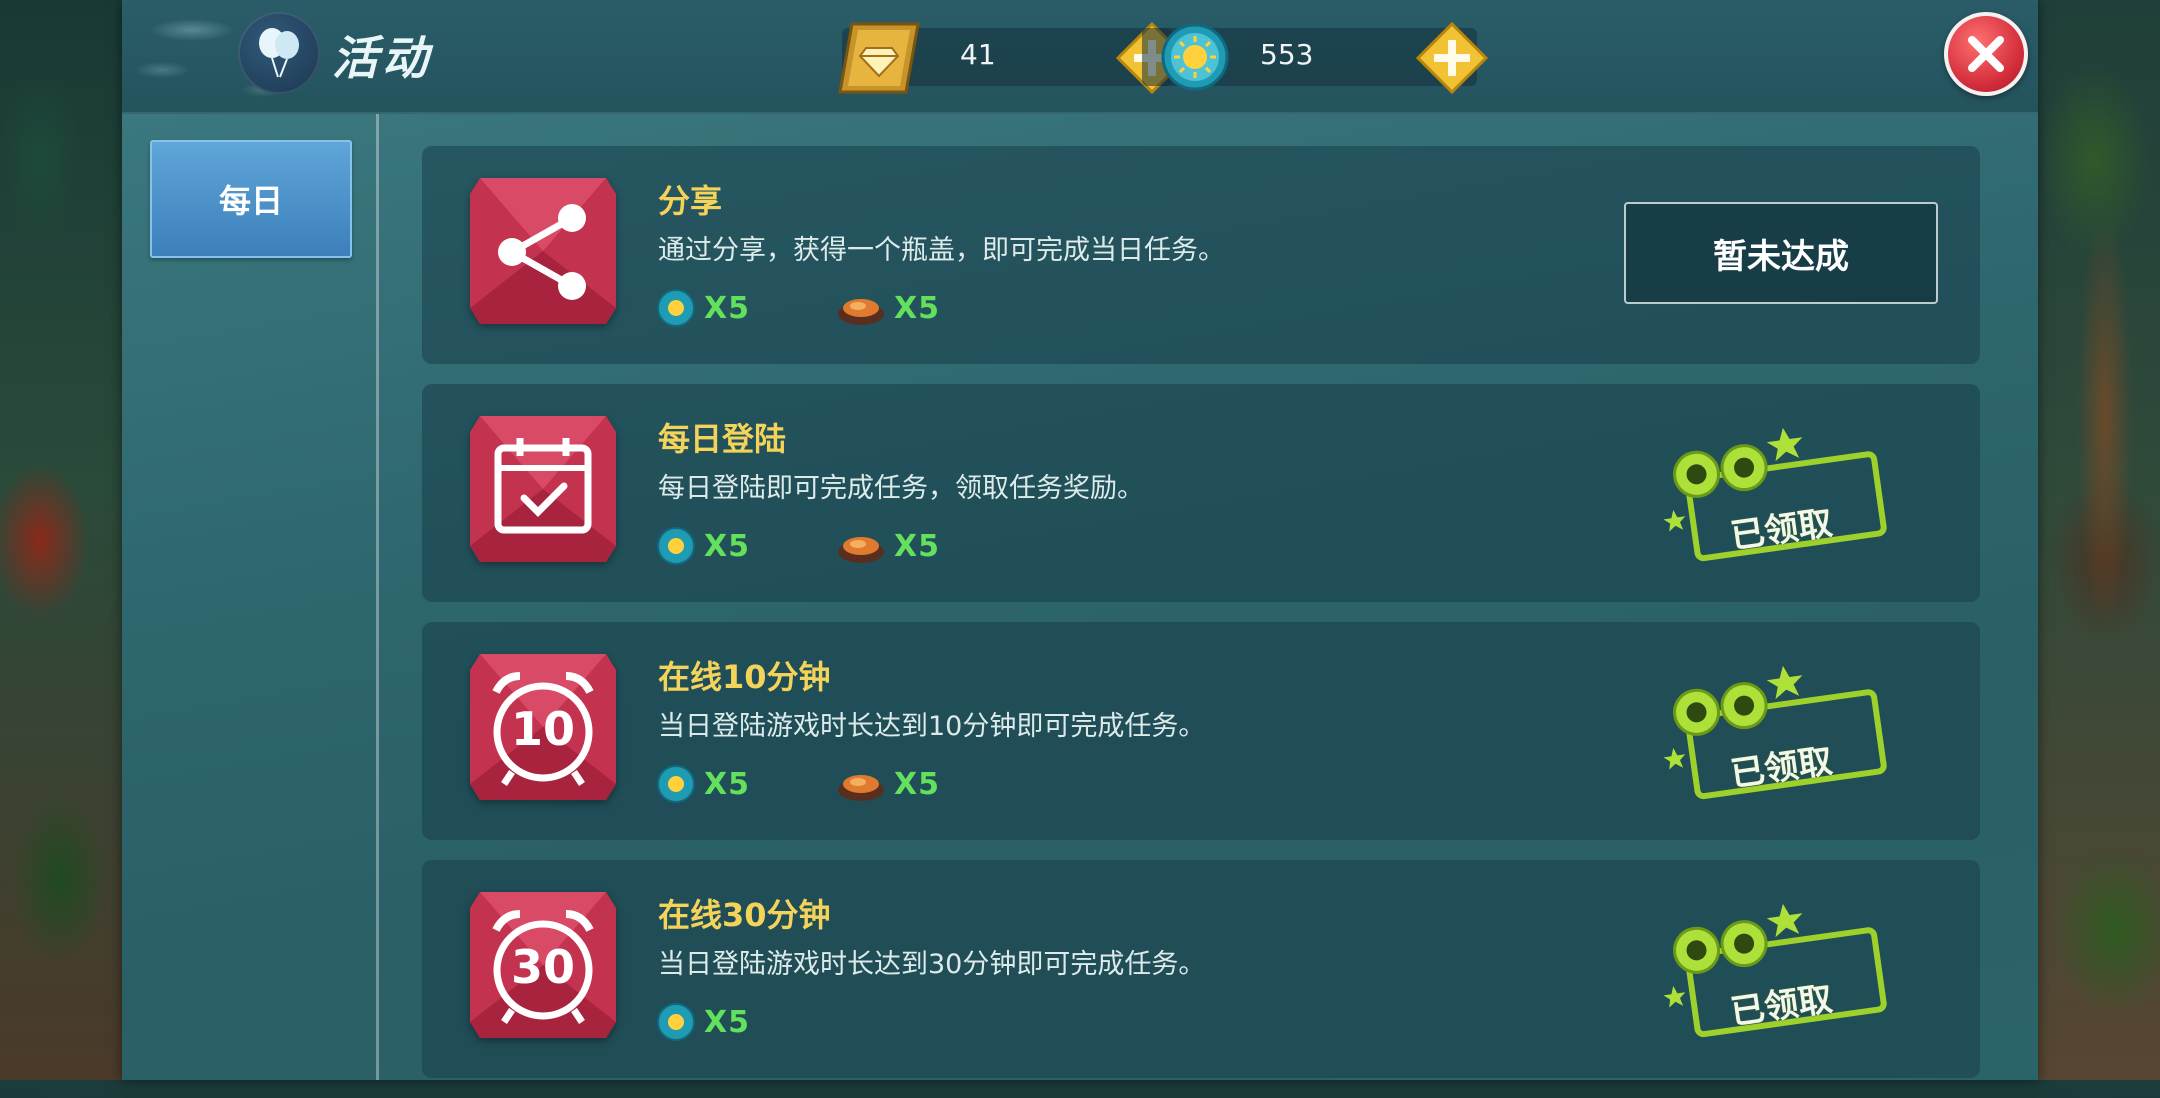 This screenshot has width=2160, height=1098. What do you see at coordinates (901, 488) in the screenshot?
I see `task-description: 每日登陆即可完成任务，领取任务奖励。` at bounding box center [901, 488].